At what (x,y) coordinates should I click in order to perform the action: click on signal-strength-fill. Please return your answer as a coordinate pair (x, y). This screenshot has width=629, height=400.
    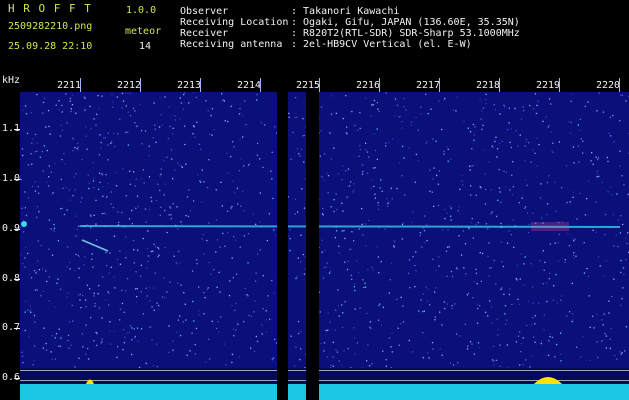
    Looking at the image, I should click on (324, 392).